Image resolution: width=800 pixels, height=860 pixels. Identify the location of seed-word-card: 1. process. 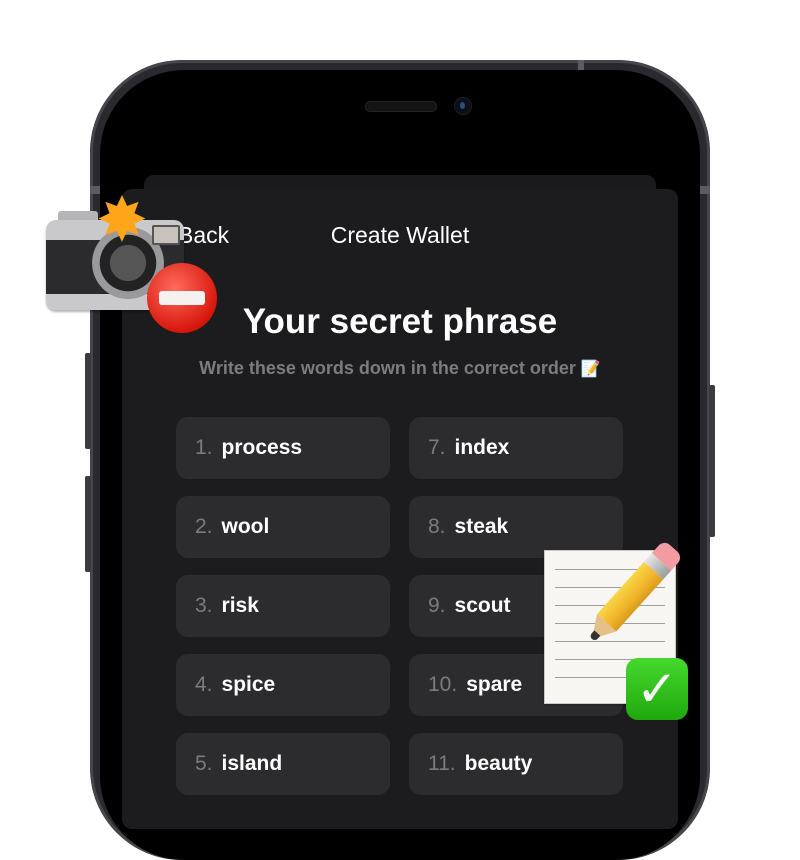
(283, 448).